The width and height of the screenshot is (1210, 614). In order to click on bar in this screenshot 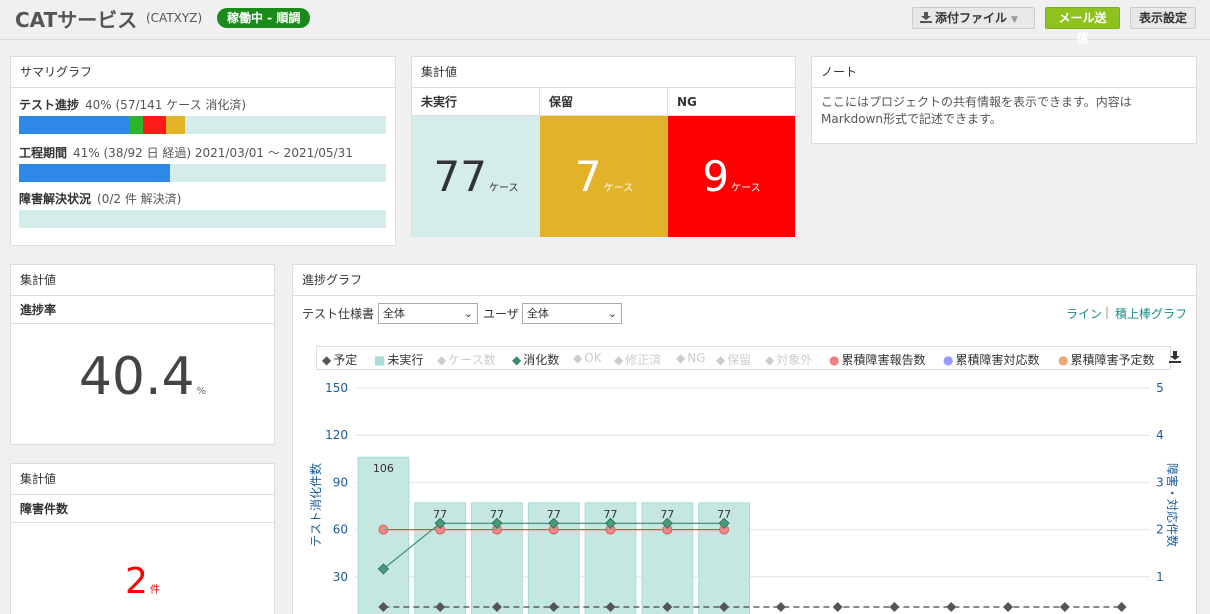, I will do `click(383, 535)`.